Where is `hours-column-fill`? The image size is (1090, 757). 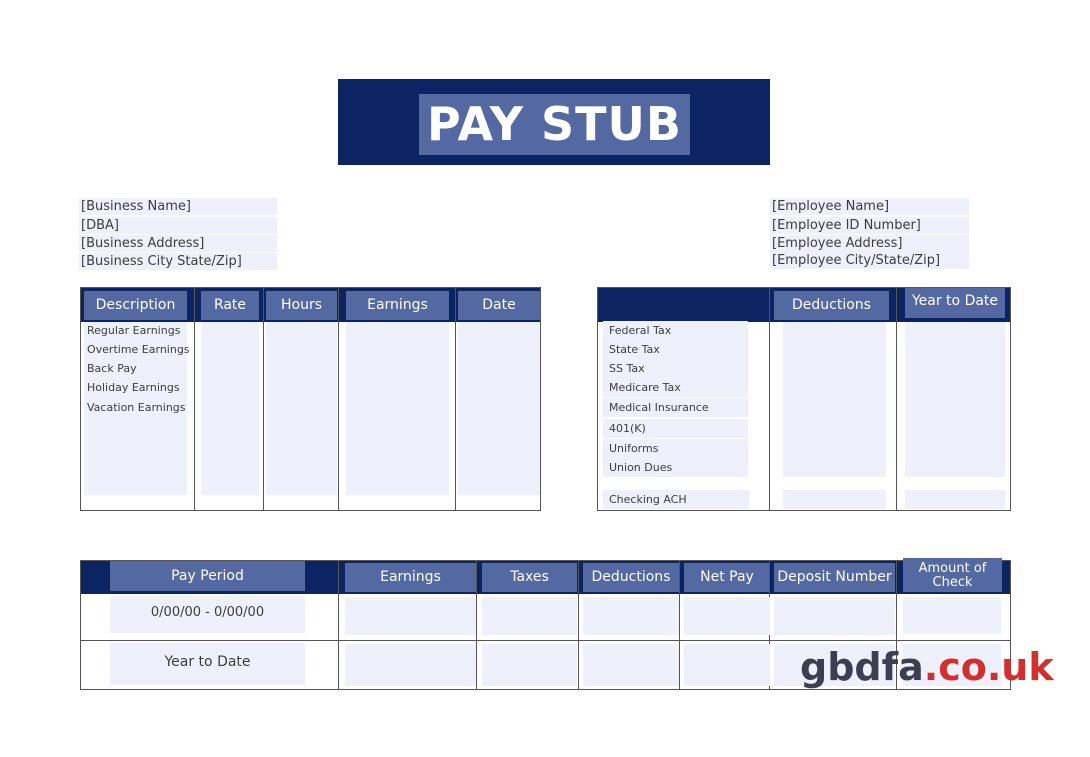
hours-column-fill is located at coordinates (301, 408).